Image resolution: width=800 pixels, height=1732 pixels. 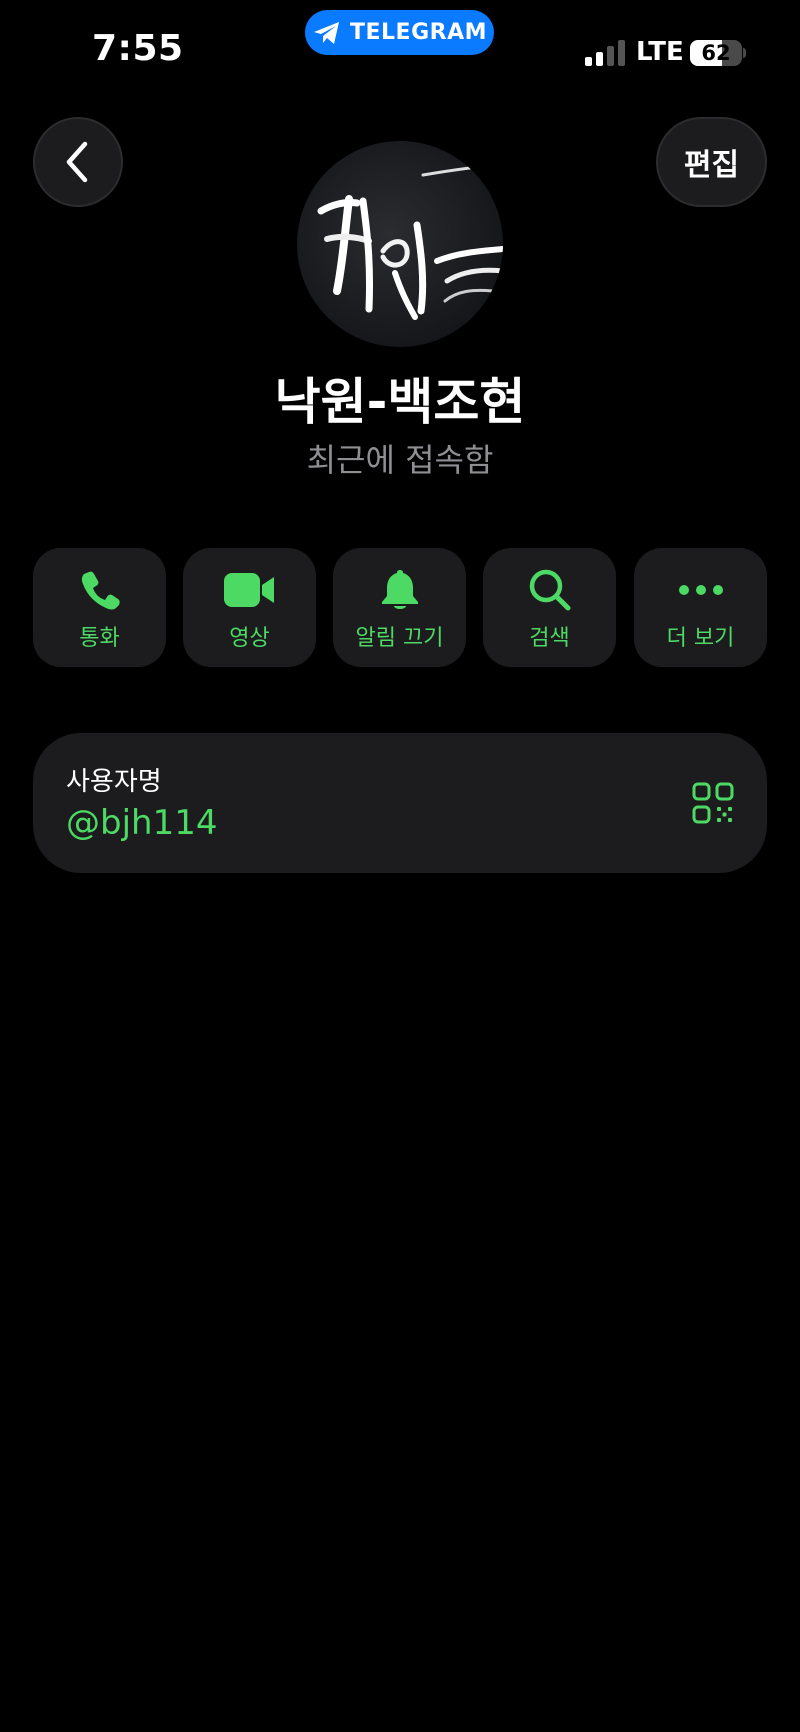 I want to click on call-label: 통화, so click(x=99, y=638).